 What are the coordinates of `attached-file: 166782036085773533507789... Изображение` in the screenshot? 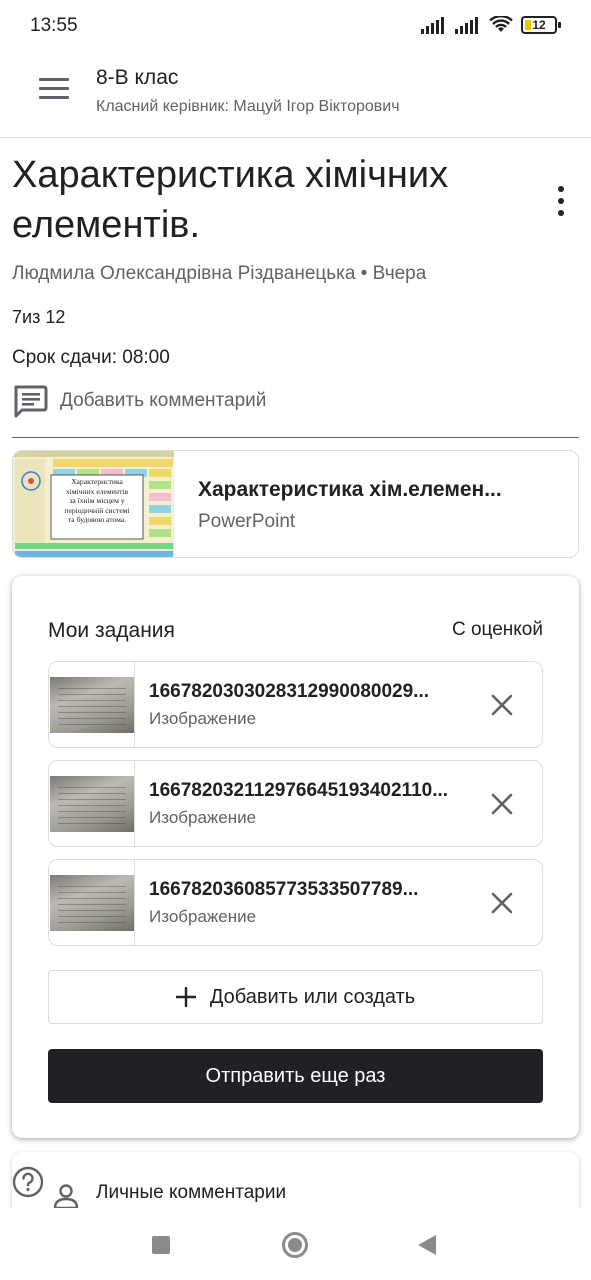 It's located at (295, 902).